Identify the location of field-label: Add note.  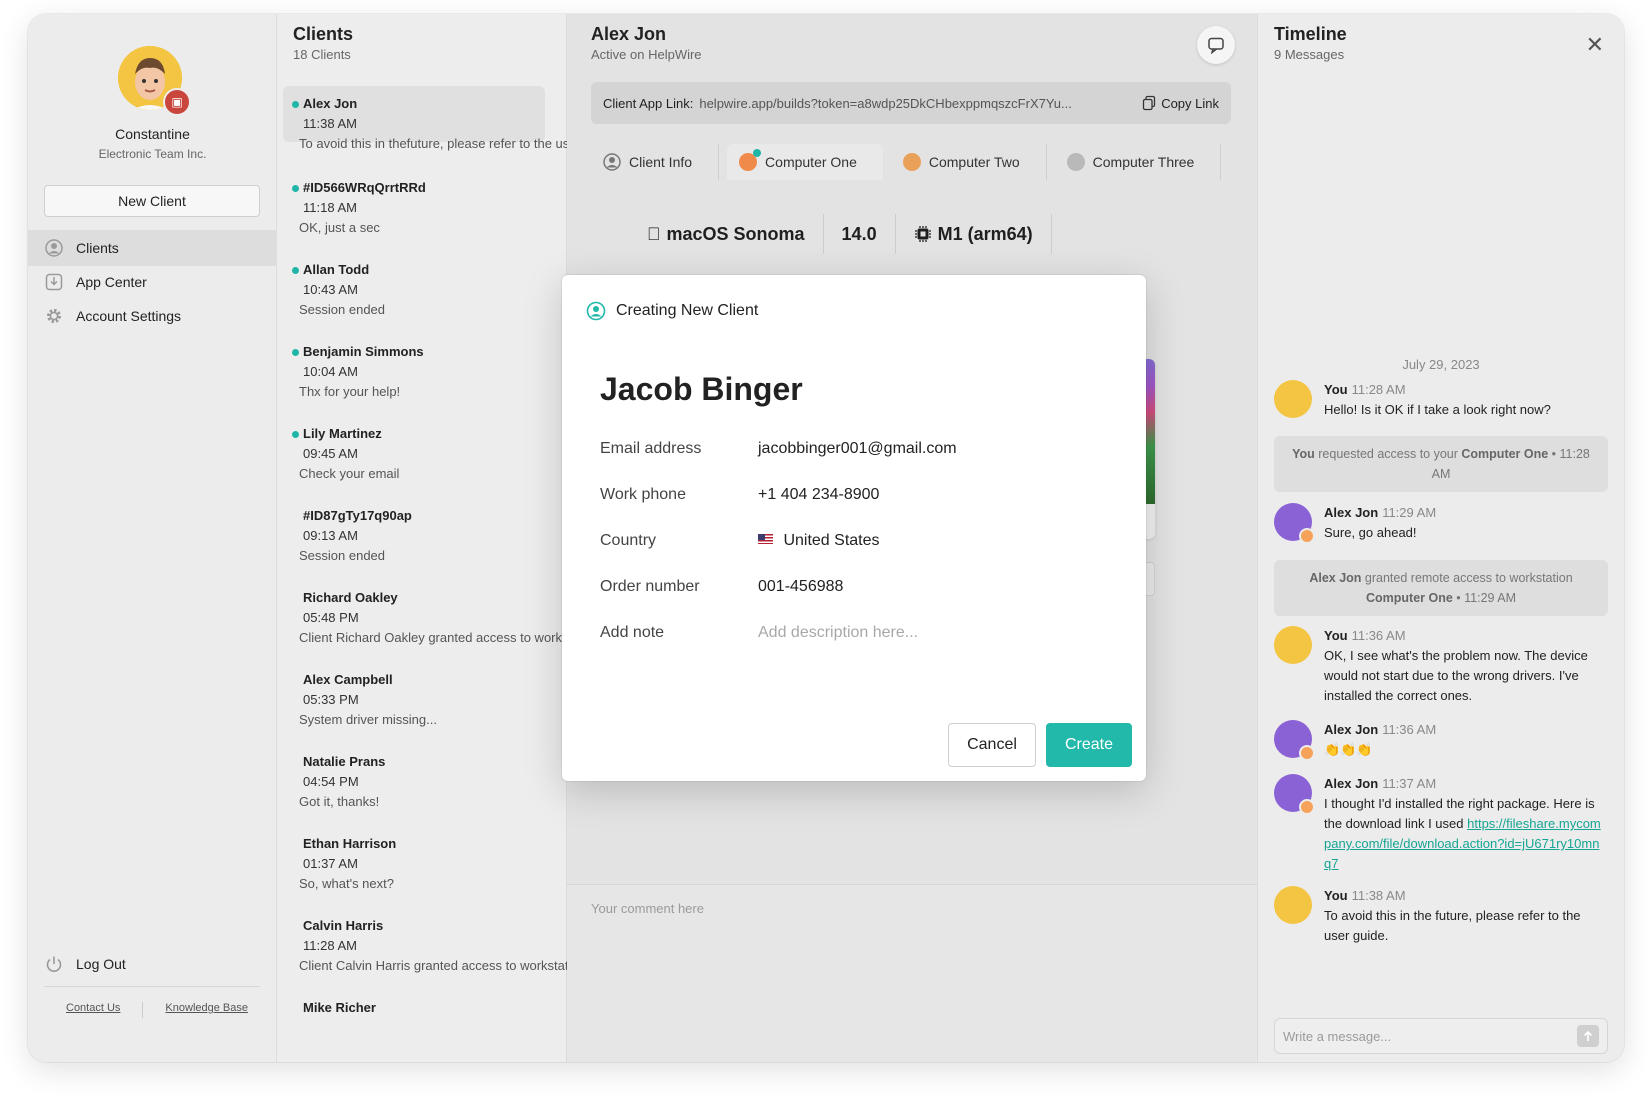
(632, 632).